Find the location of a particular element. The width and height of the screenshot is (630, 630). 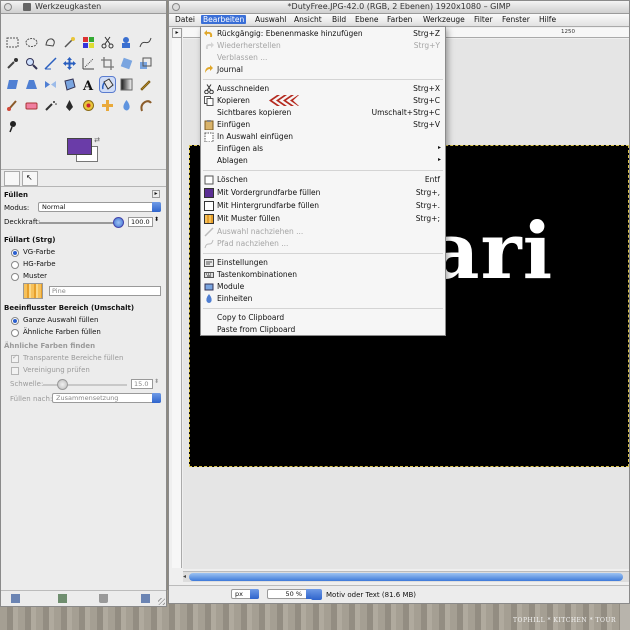

color-select-tool-icon is located at coordinates (88, 42).